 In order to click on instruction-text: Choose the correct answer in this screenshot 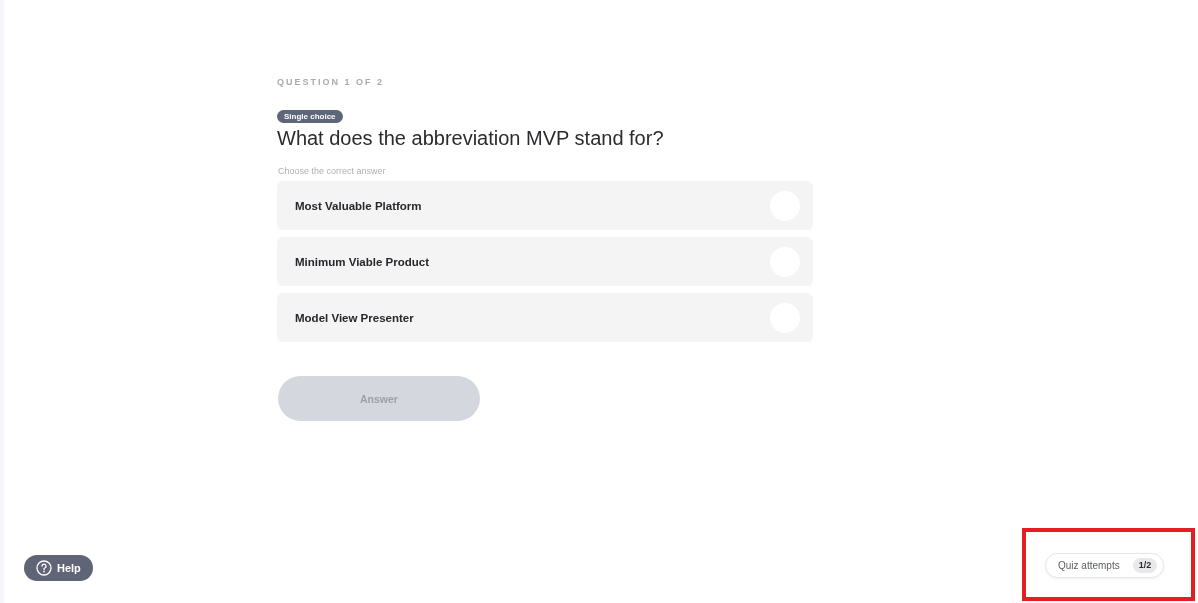, I will do `click(332, 171)`.